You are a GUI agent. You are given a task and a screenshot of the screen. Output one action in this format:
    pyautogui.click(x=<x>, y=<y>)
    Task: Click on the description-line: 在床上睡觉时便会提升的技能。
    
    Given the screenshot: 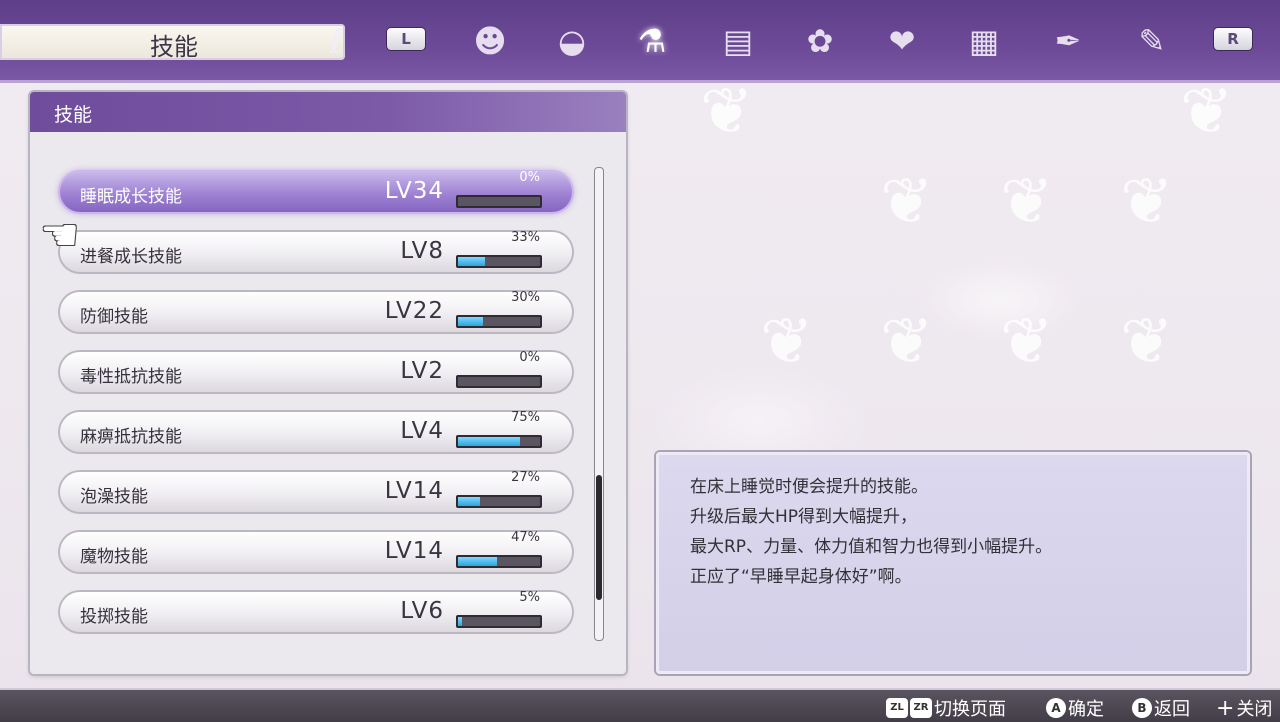 What is the action you would take?
    pyautogui.click(x=809, y=487)
    